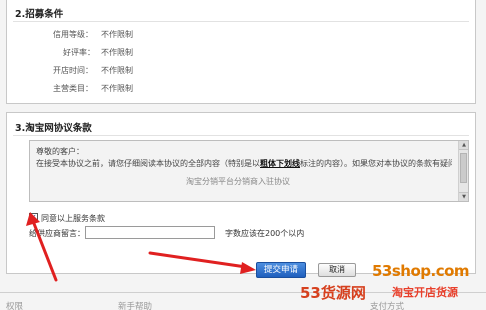 The image size is (486, 310). Describe the element at coordinates (73, 88) in the screenshot. I see `condition-label: 主营类目：` at that location.